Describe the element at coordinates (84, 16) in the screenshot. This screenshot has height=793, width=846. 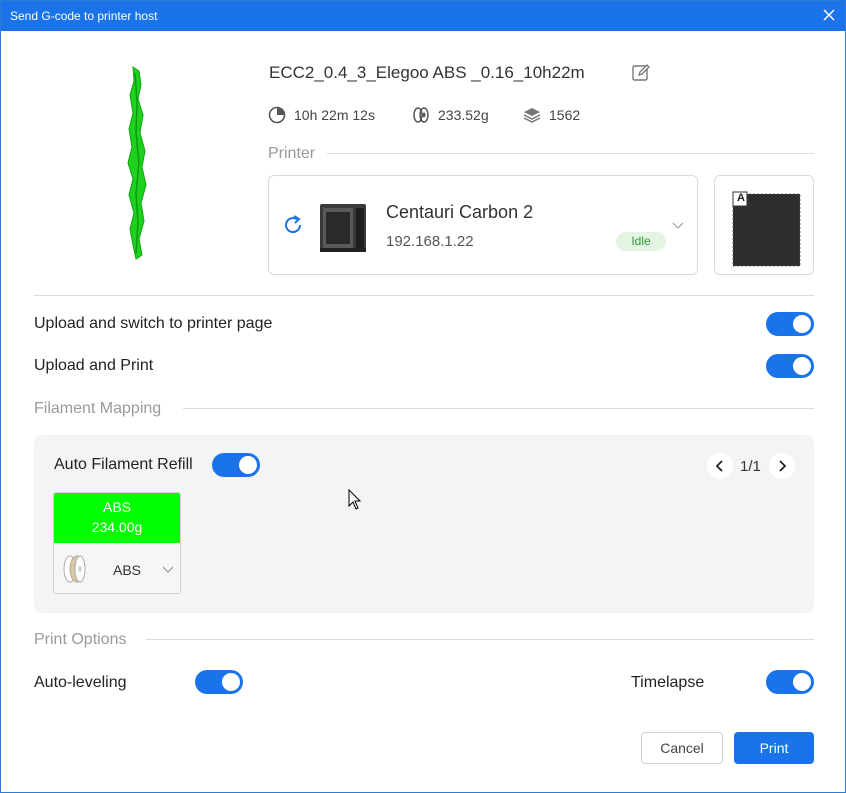
I see `window-title: Send G-code to printer host` at that location.